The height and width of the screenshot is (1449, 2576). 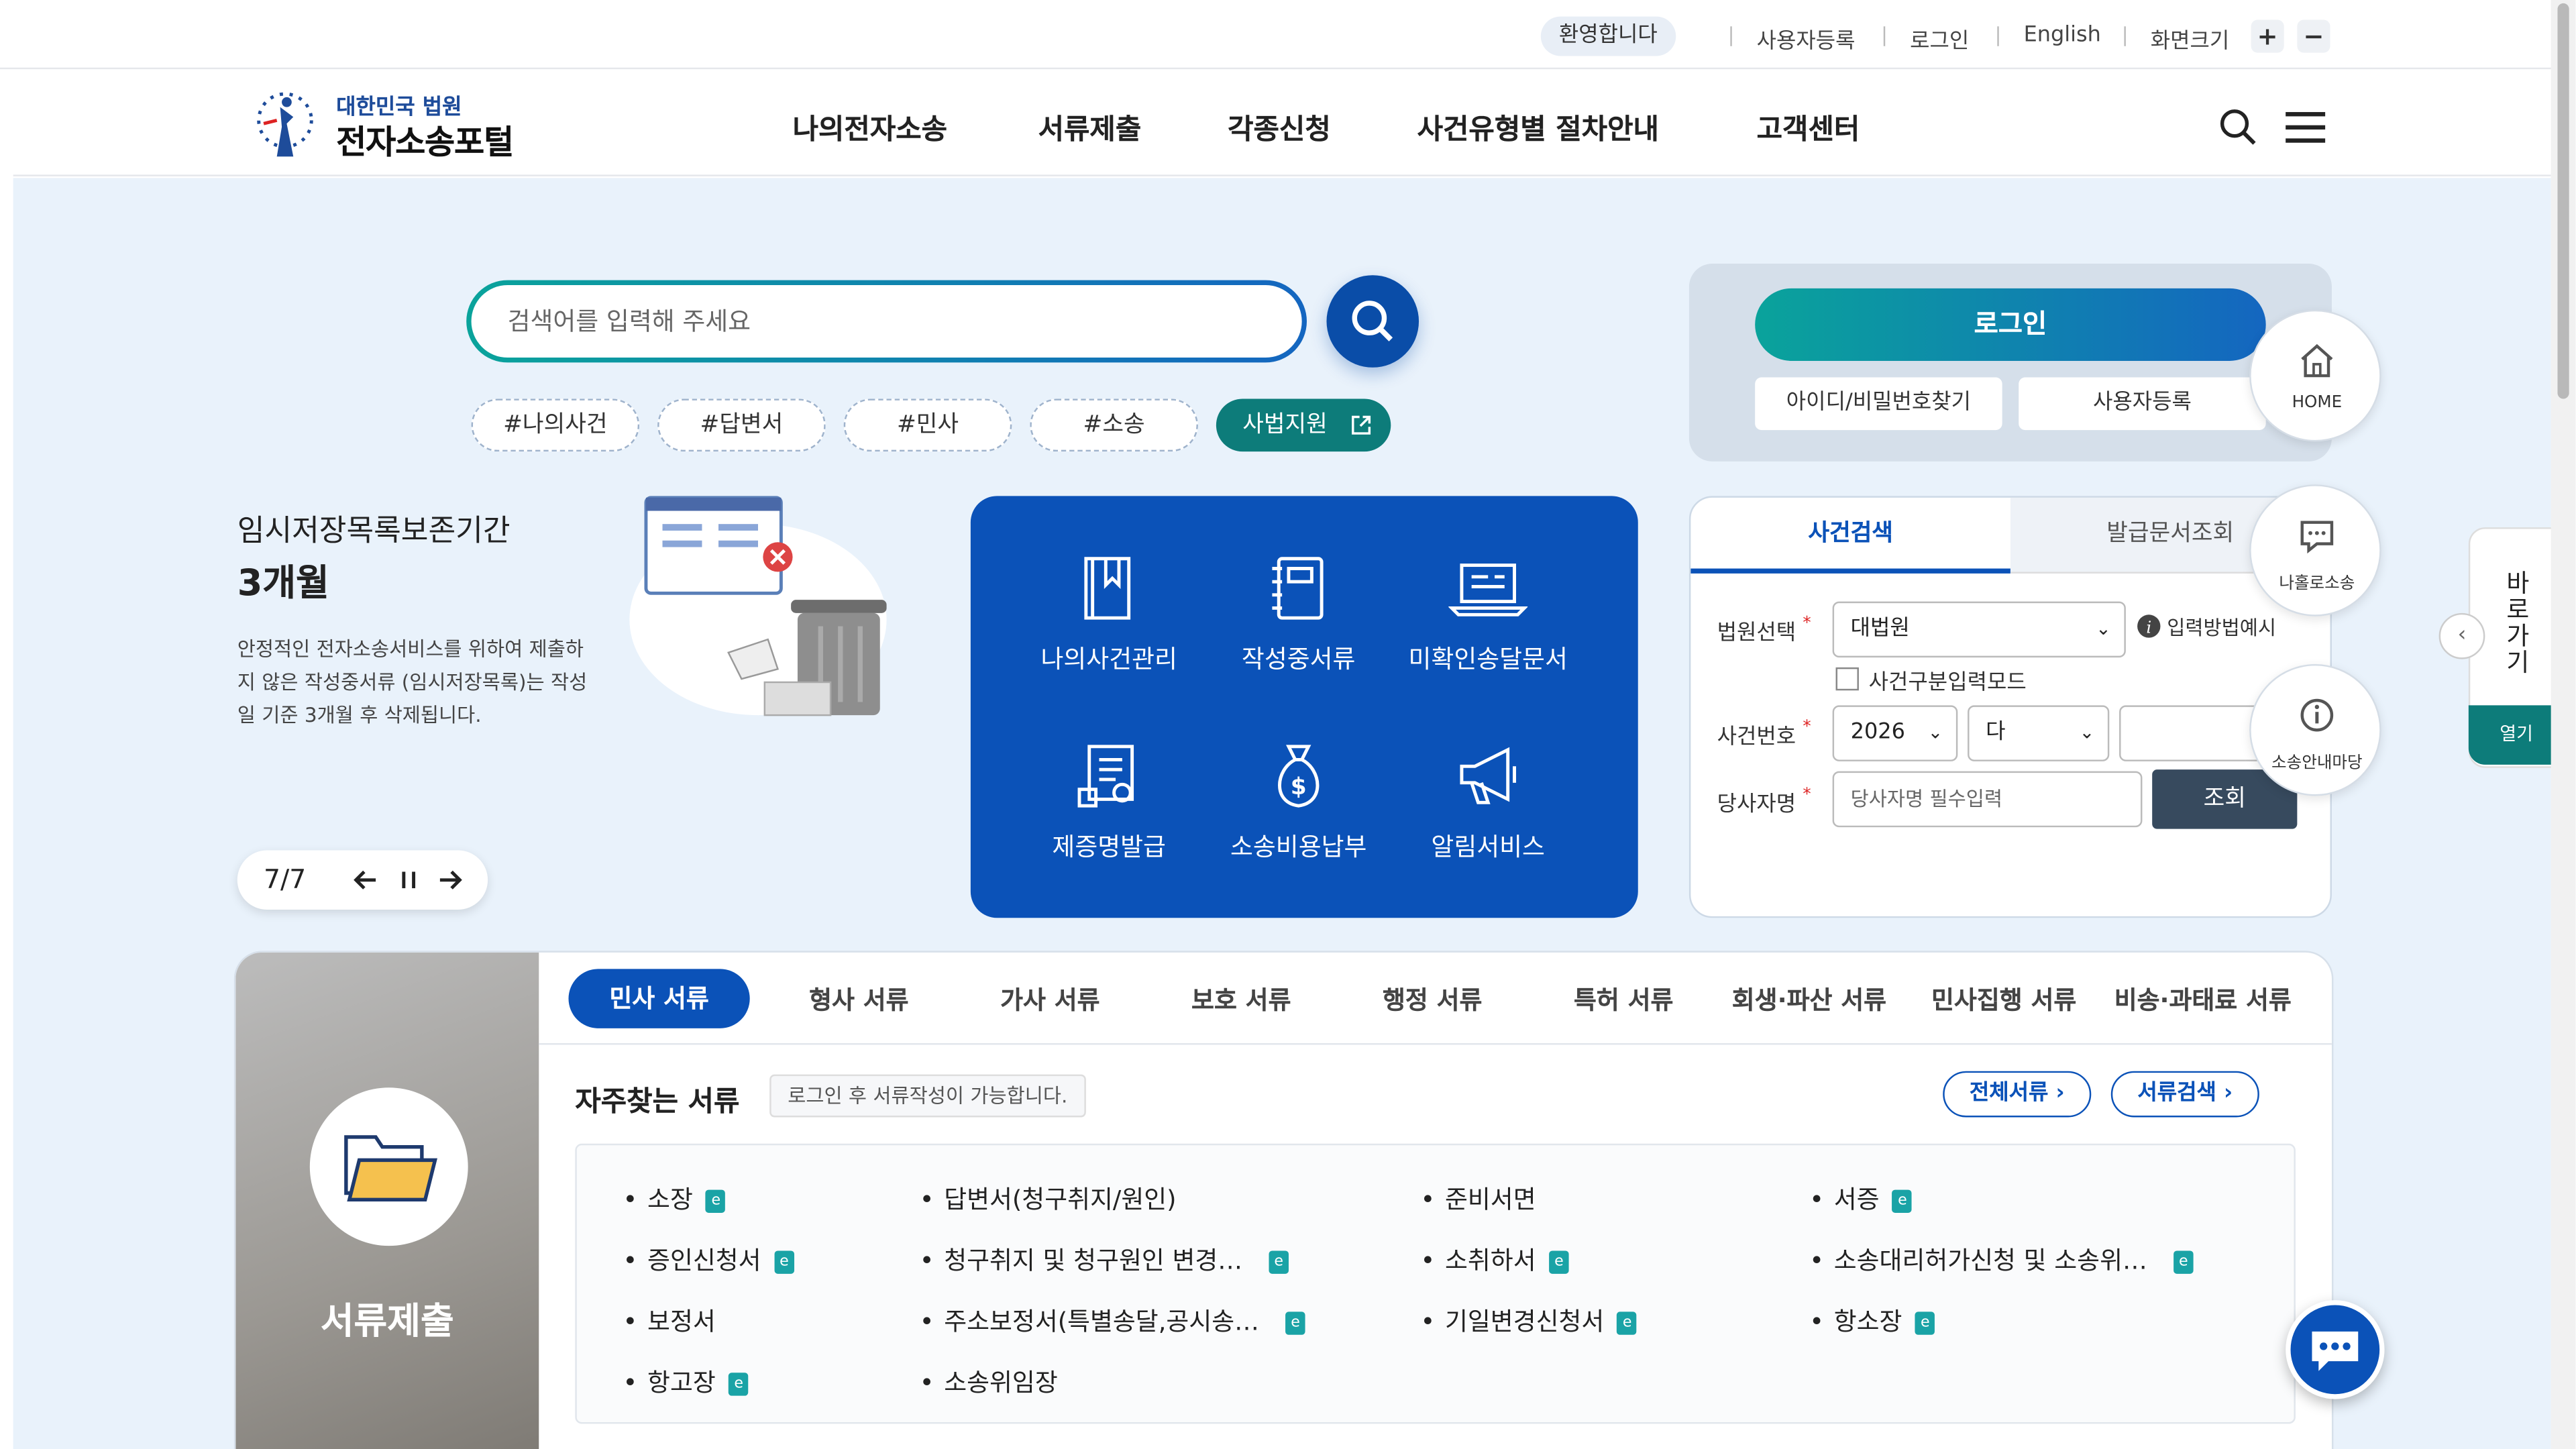 What do you see at coordinates (2461, 635) in the screenshot?
I see `chevron-left-icon: ‹` at bounding box center [2461, 635].